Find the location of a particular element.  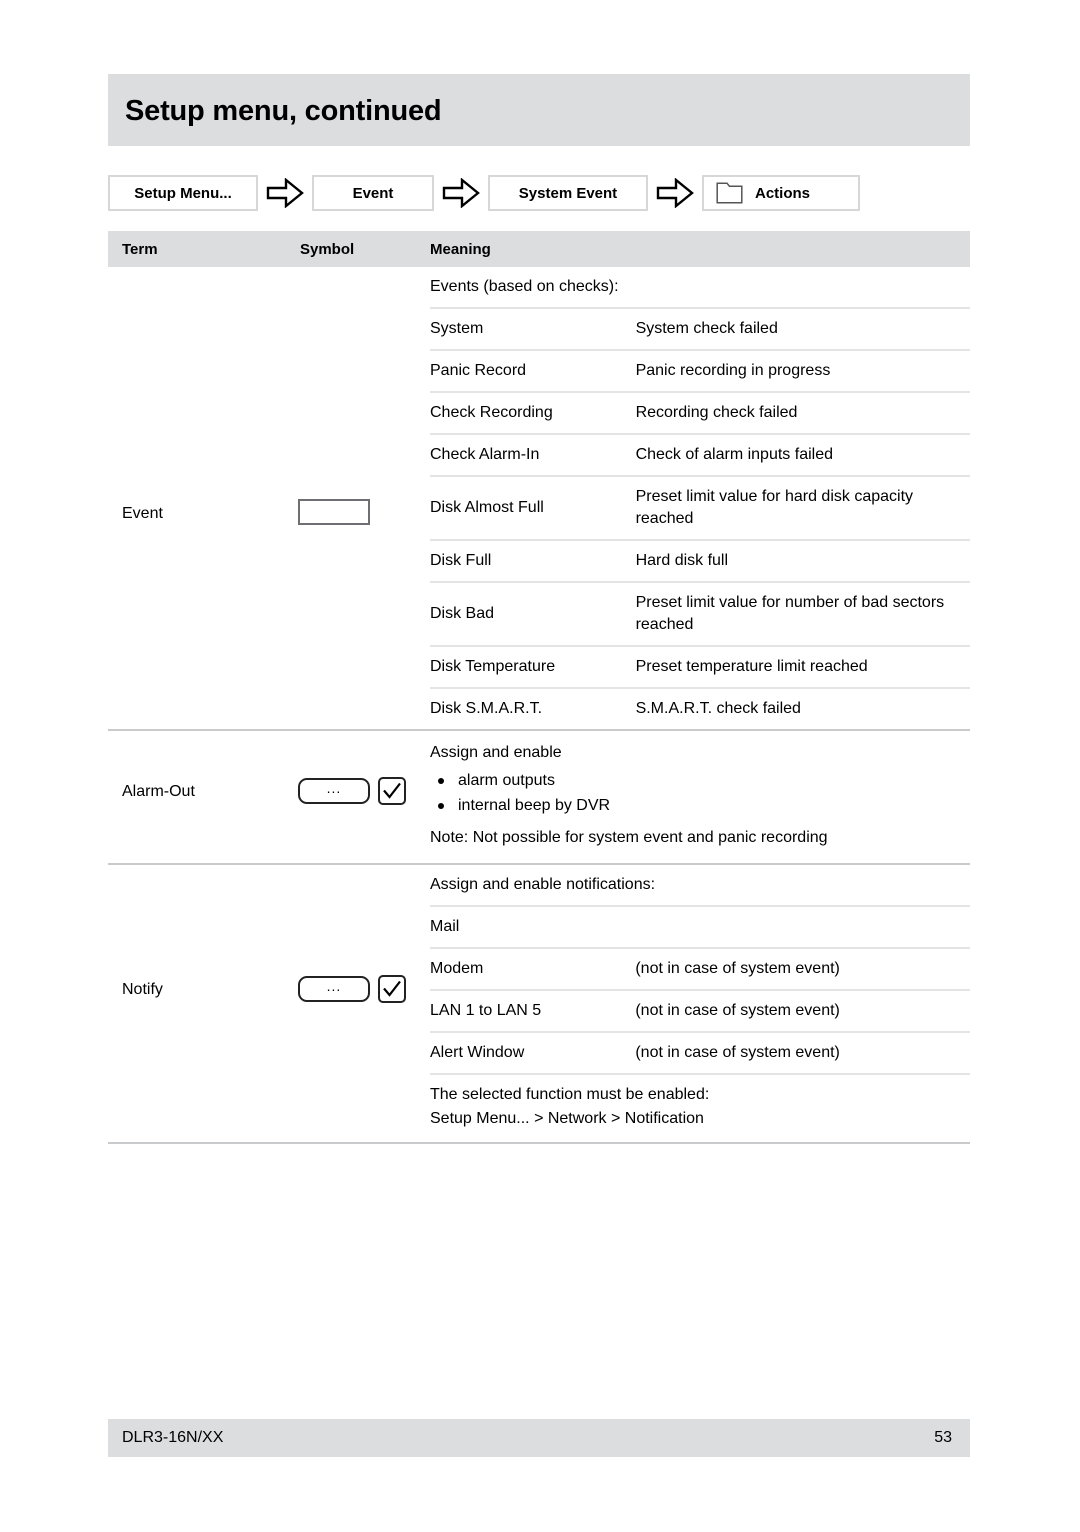

breadcrumb: Setup Menu... Event System Event Actions is located at coordinates (484, 193).